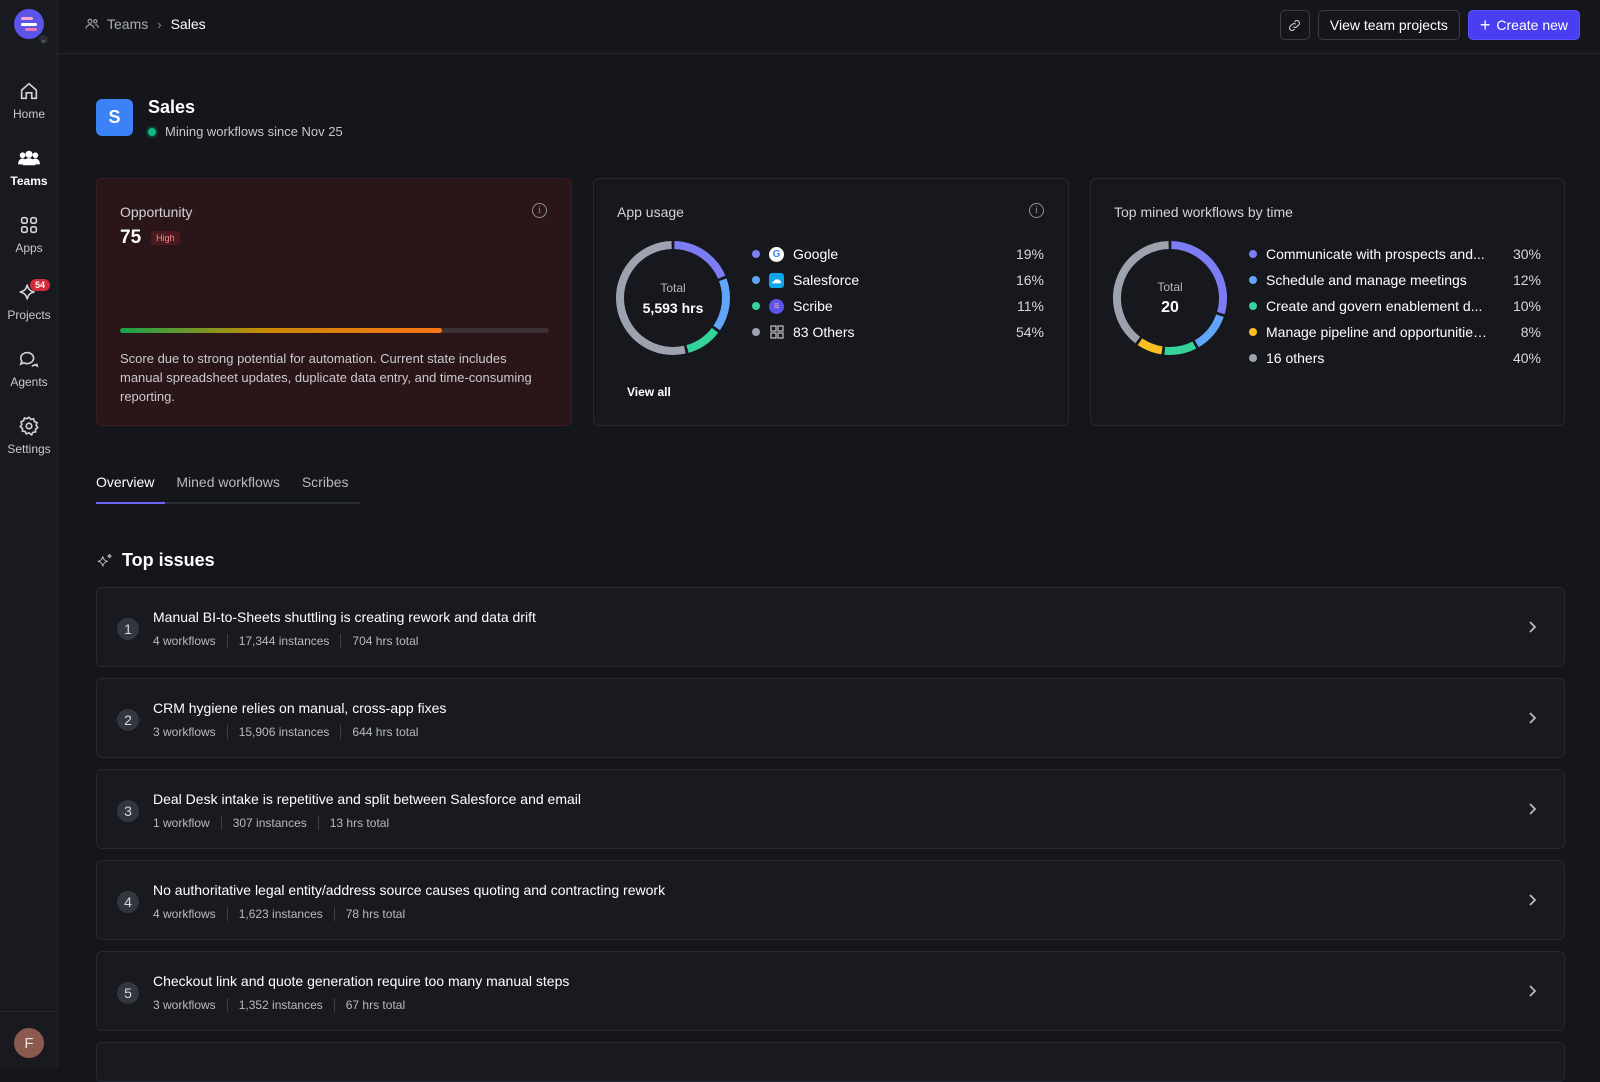 This screenshot has height=1082, width=1600. I want to click on top-actions: View team projects + Create new, so click(1429, 25).